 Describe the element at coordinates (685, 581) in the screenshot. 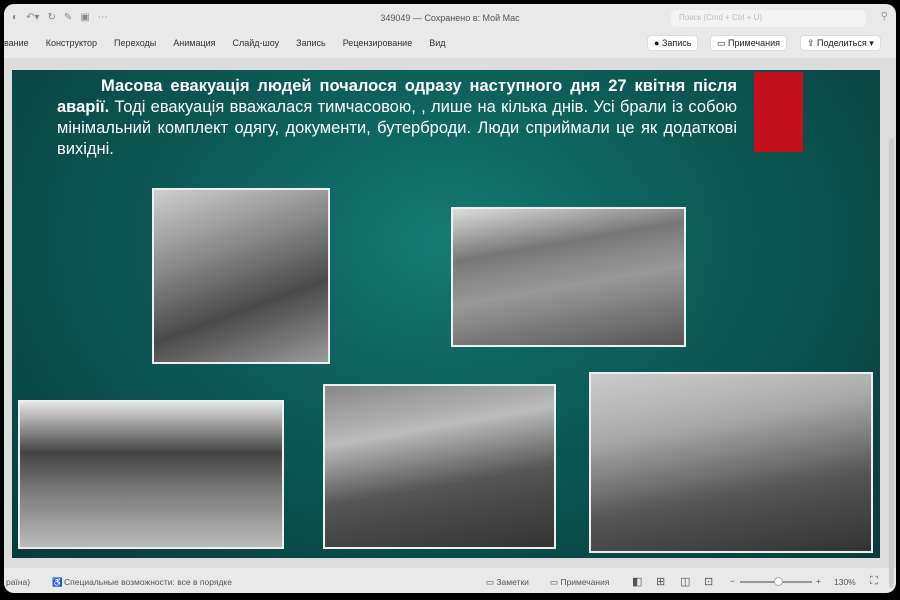

I see `reading-view-icon: ◫` at that location.